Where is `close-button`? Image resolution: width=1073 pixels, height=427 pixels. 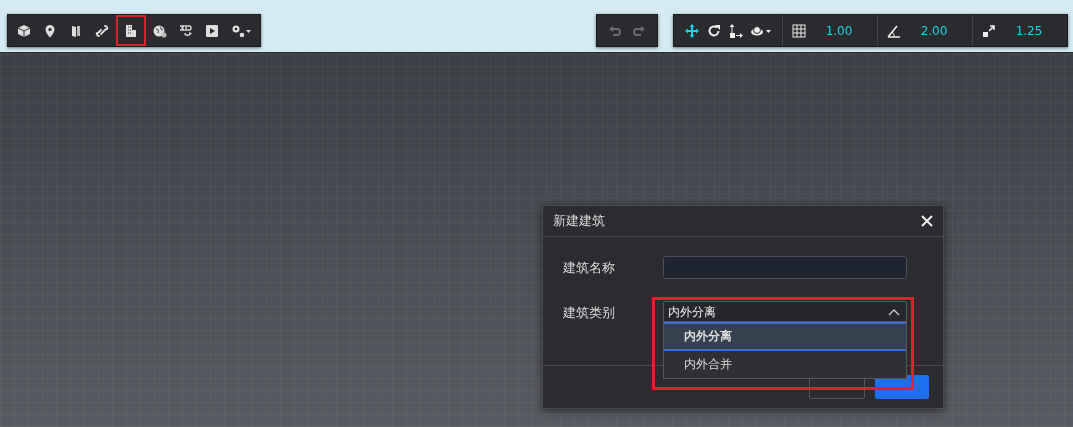
close-button is located at coordinates (927, 221).